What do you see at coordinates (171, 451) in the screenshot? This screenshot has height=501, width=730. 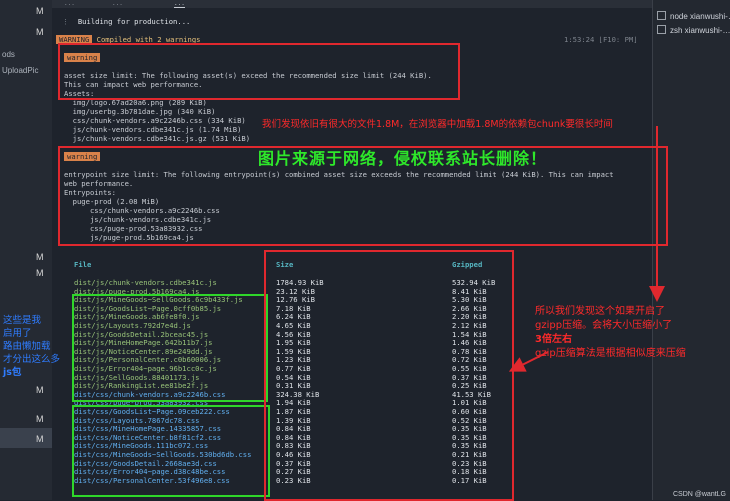 I see `green-highlight-css` at bounding box center [171, 451].